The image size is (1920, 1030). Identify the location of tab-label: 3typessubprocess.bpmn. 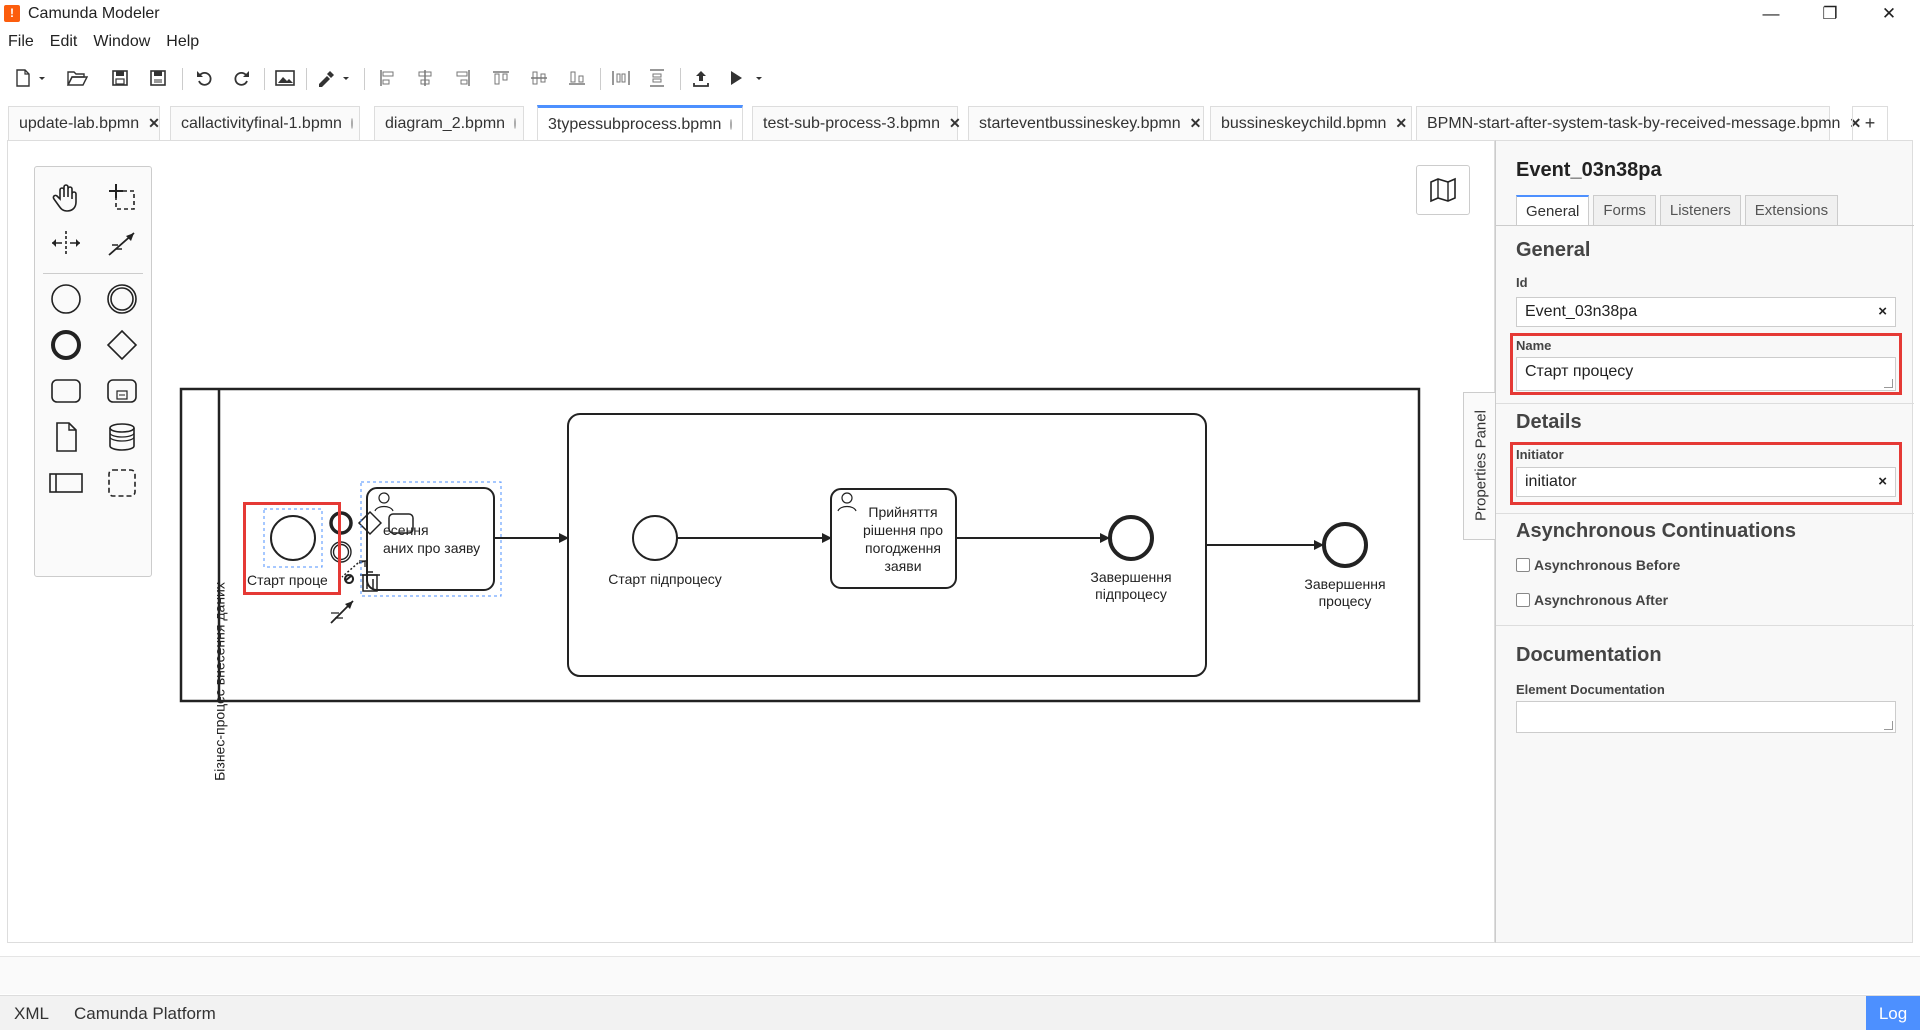
(635, 124).